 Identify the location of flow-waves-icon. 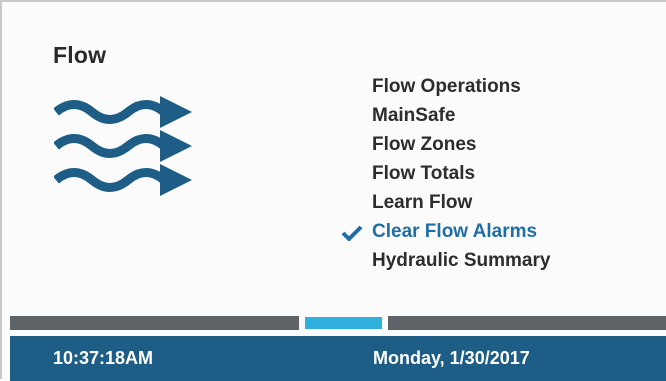
(124, 148).